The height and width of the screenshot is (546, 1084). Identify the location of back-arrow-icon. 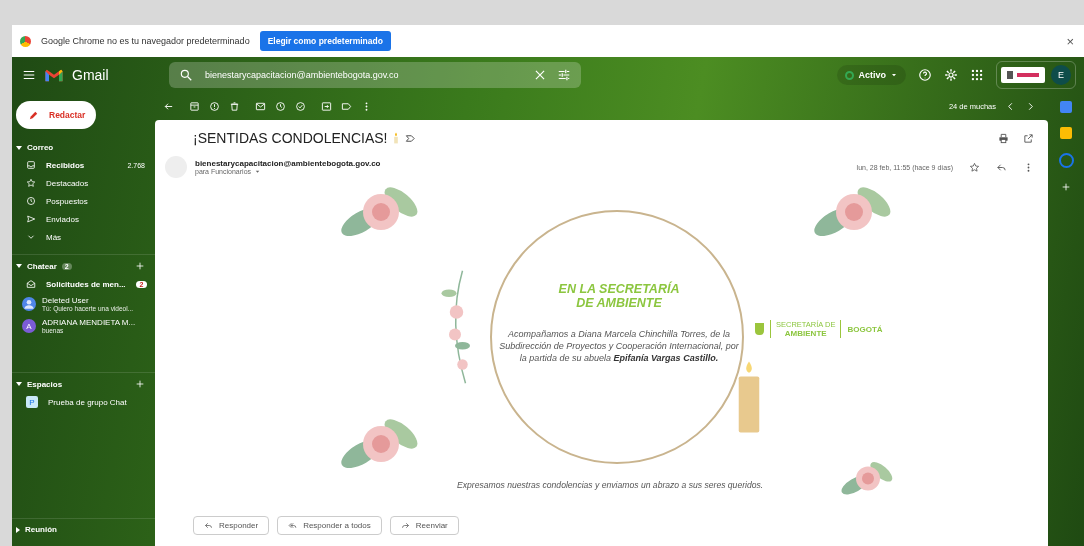
(168, 106).